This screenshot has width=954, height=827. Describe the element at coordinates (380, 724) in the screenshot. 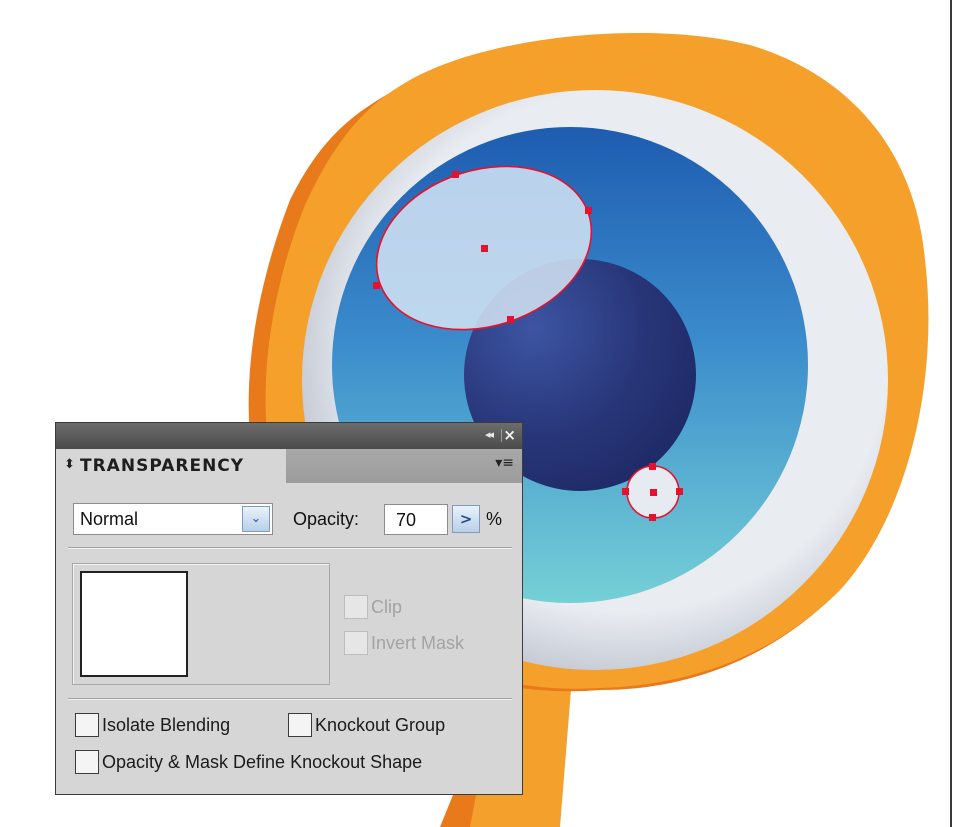

I see `knockout-group-label: Knockout Group` at that location.